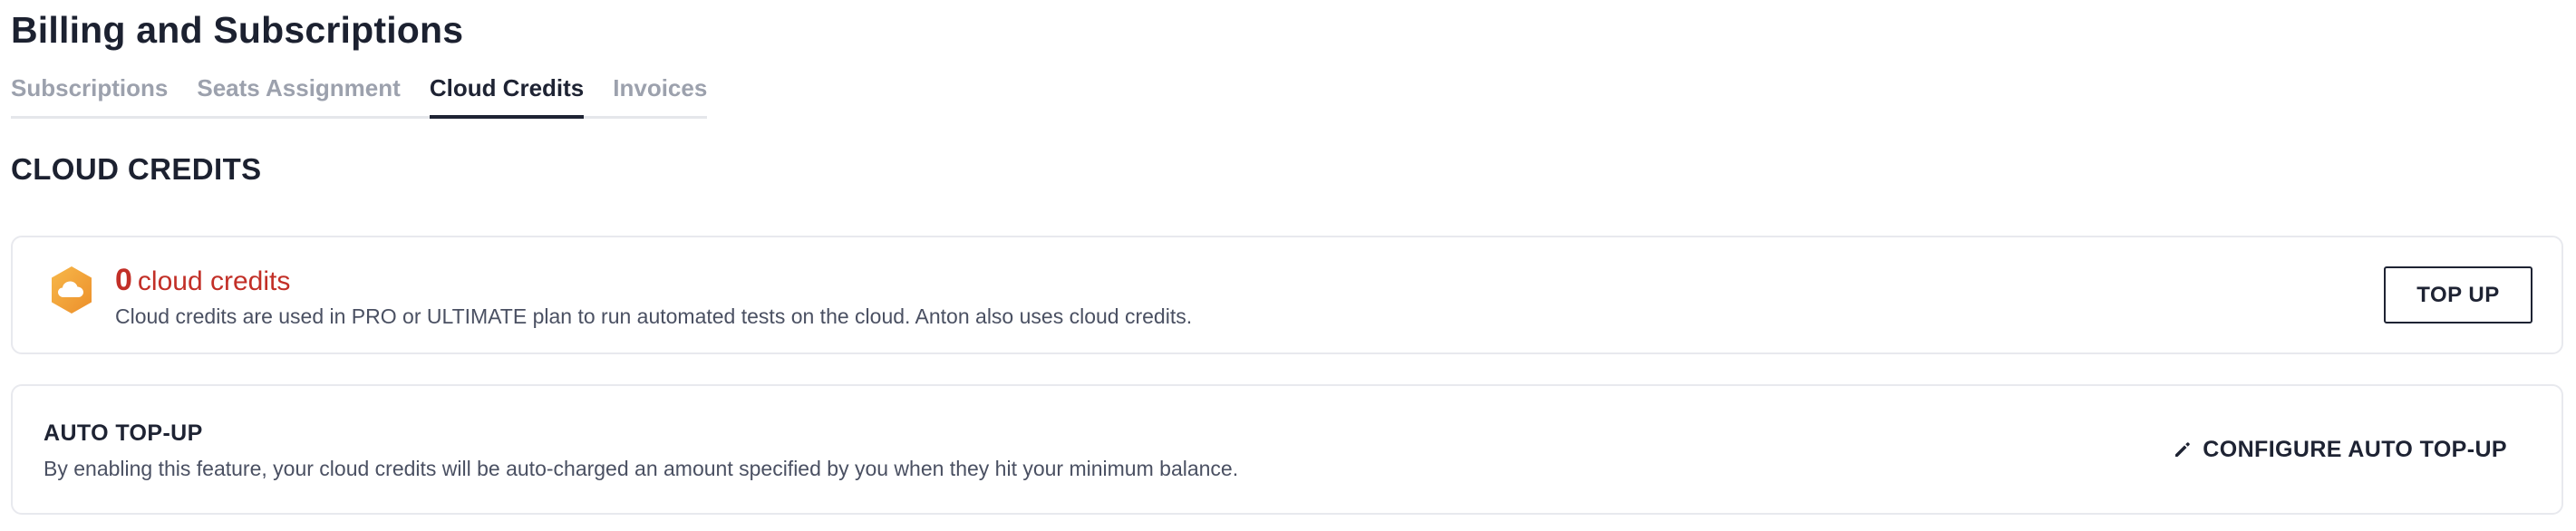 The image size is (2576, 531). I want to click on tab-subscriptions: Subscriptions, so click(89, 93).